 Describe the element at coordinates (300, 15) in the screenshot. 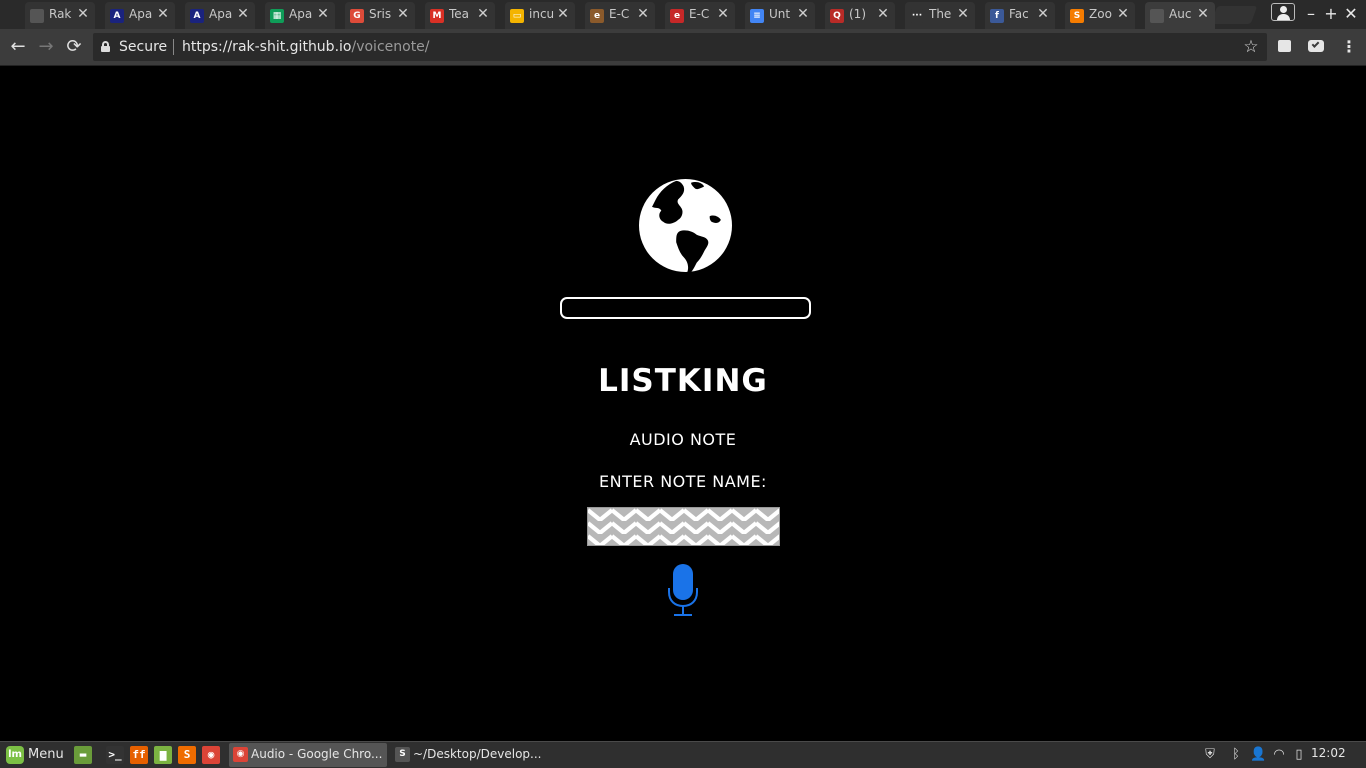

I see `browser-tab: ▦ Apa ✕` at that location.